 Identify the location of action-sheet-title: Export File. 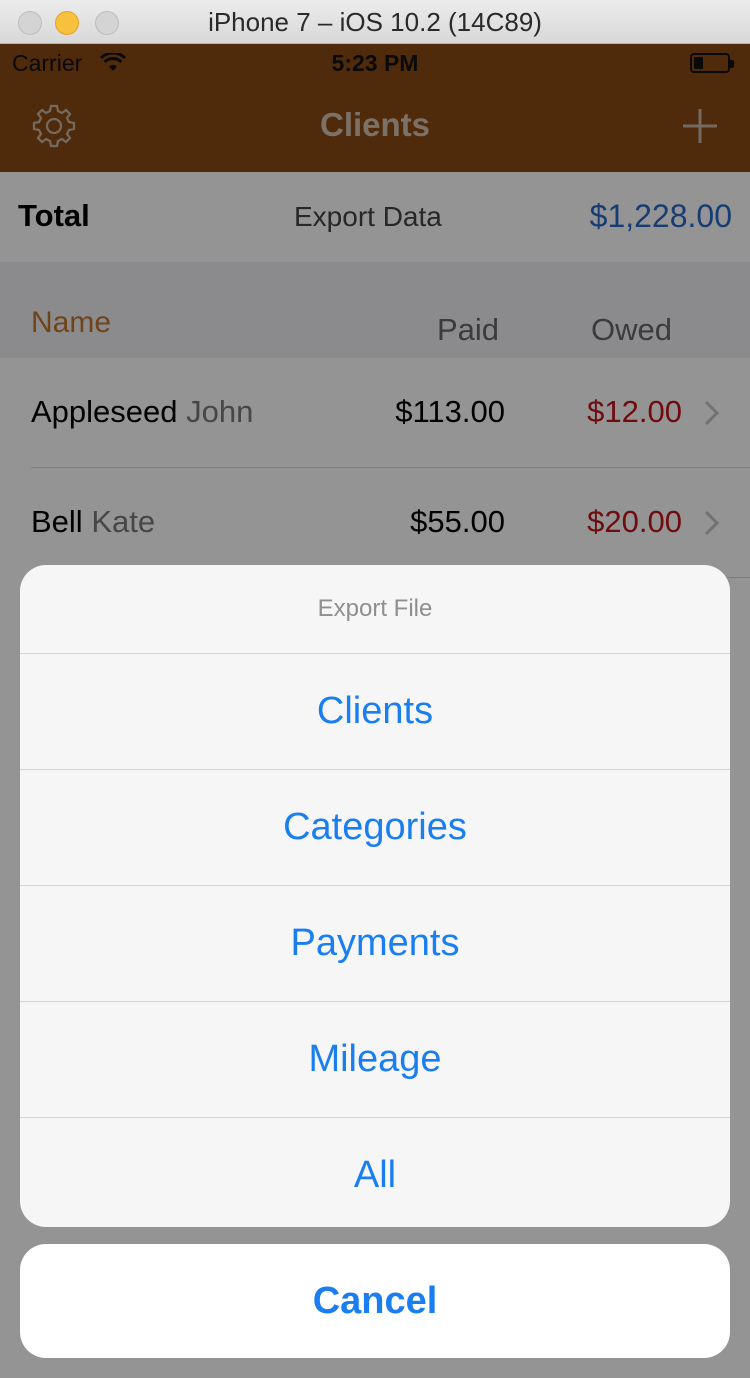
(375, 609).